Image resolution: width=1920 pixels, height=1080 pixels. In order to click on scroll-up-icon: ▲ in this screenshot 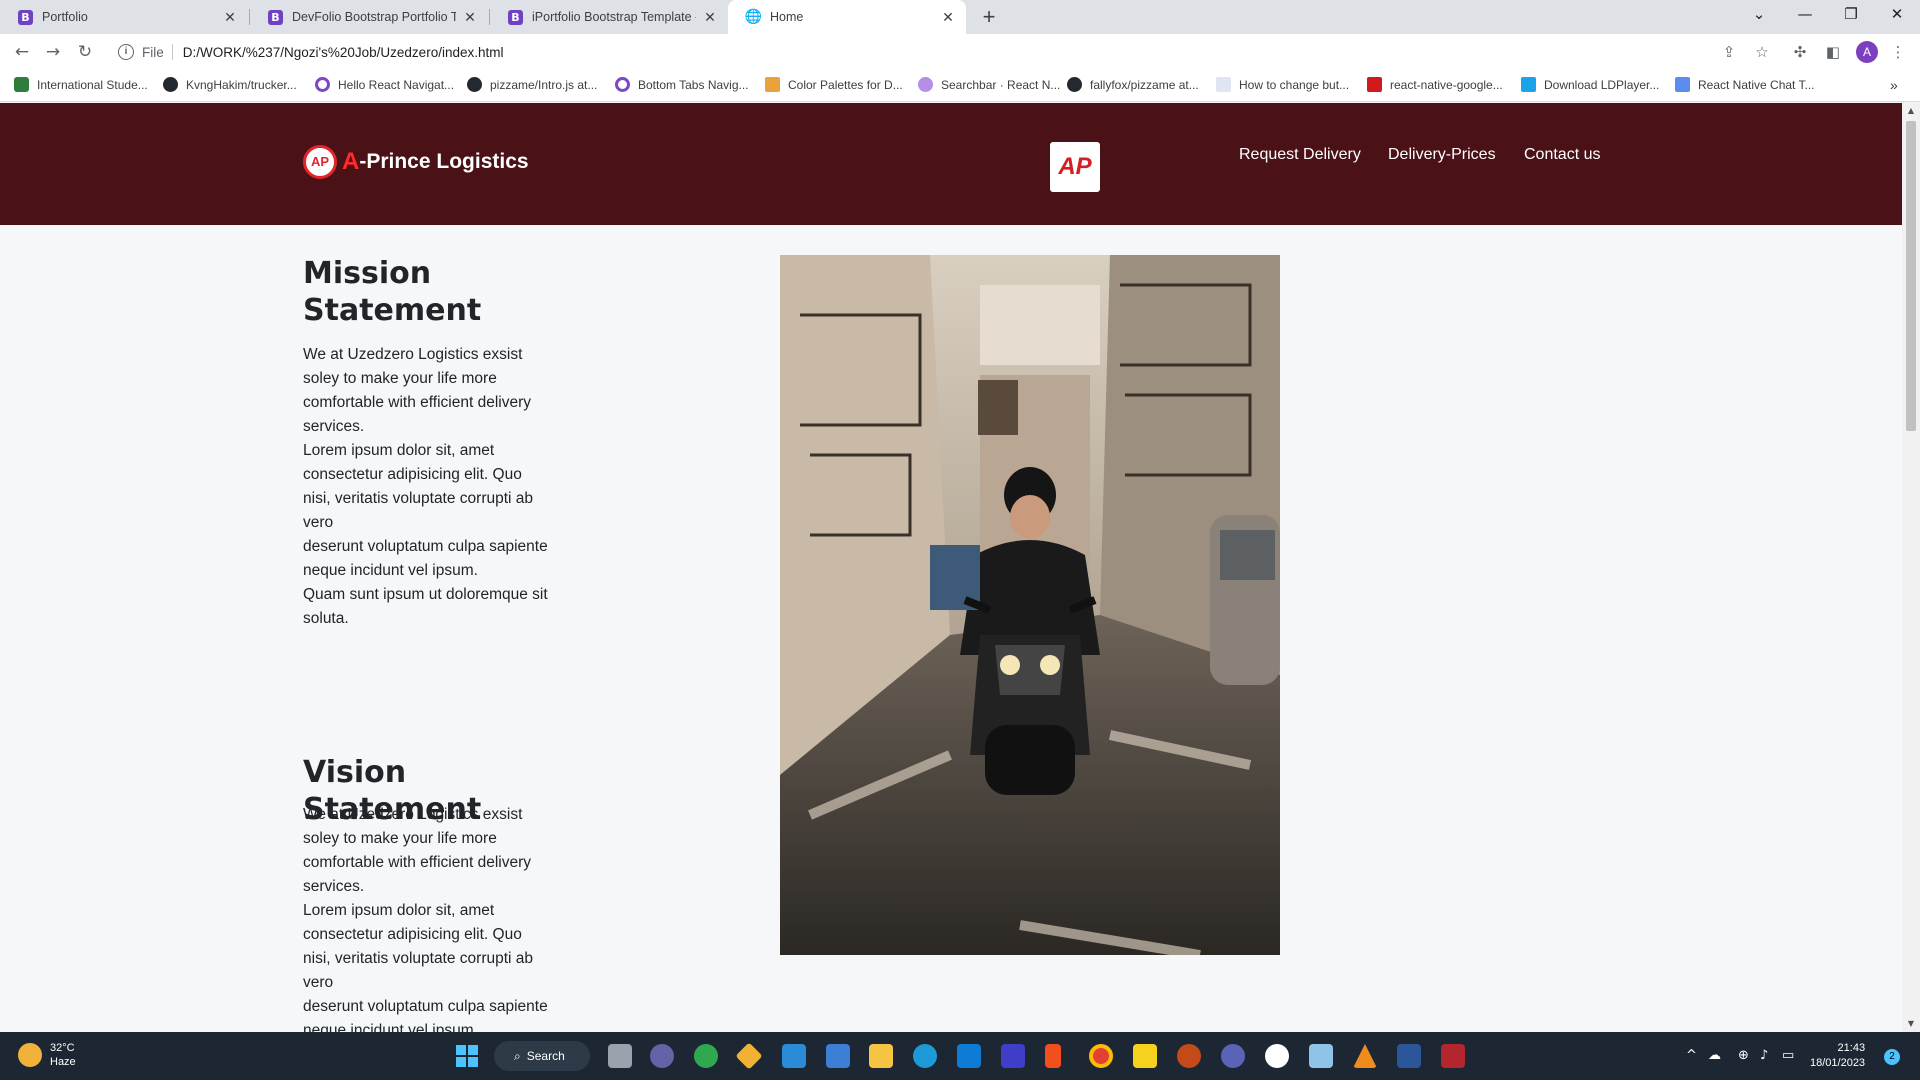, I will do `click(1911, 111)`.